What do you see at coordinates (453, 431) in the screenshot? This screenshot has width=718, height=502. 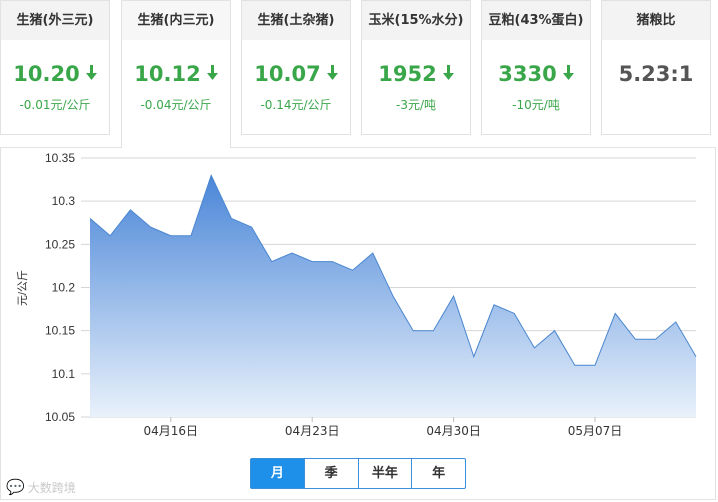 I see `x-tick-label: 04月30日` at bounding box center [453, 431].